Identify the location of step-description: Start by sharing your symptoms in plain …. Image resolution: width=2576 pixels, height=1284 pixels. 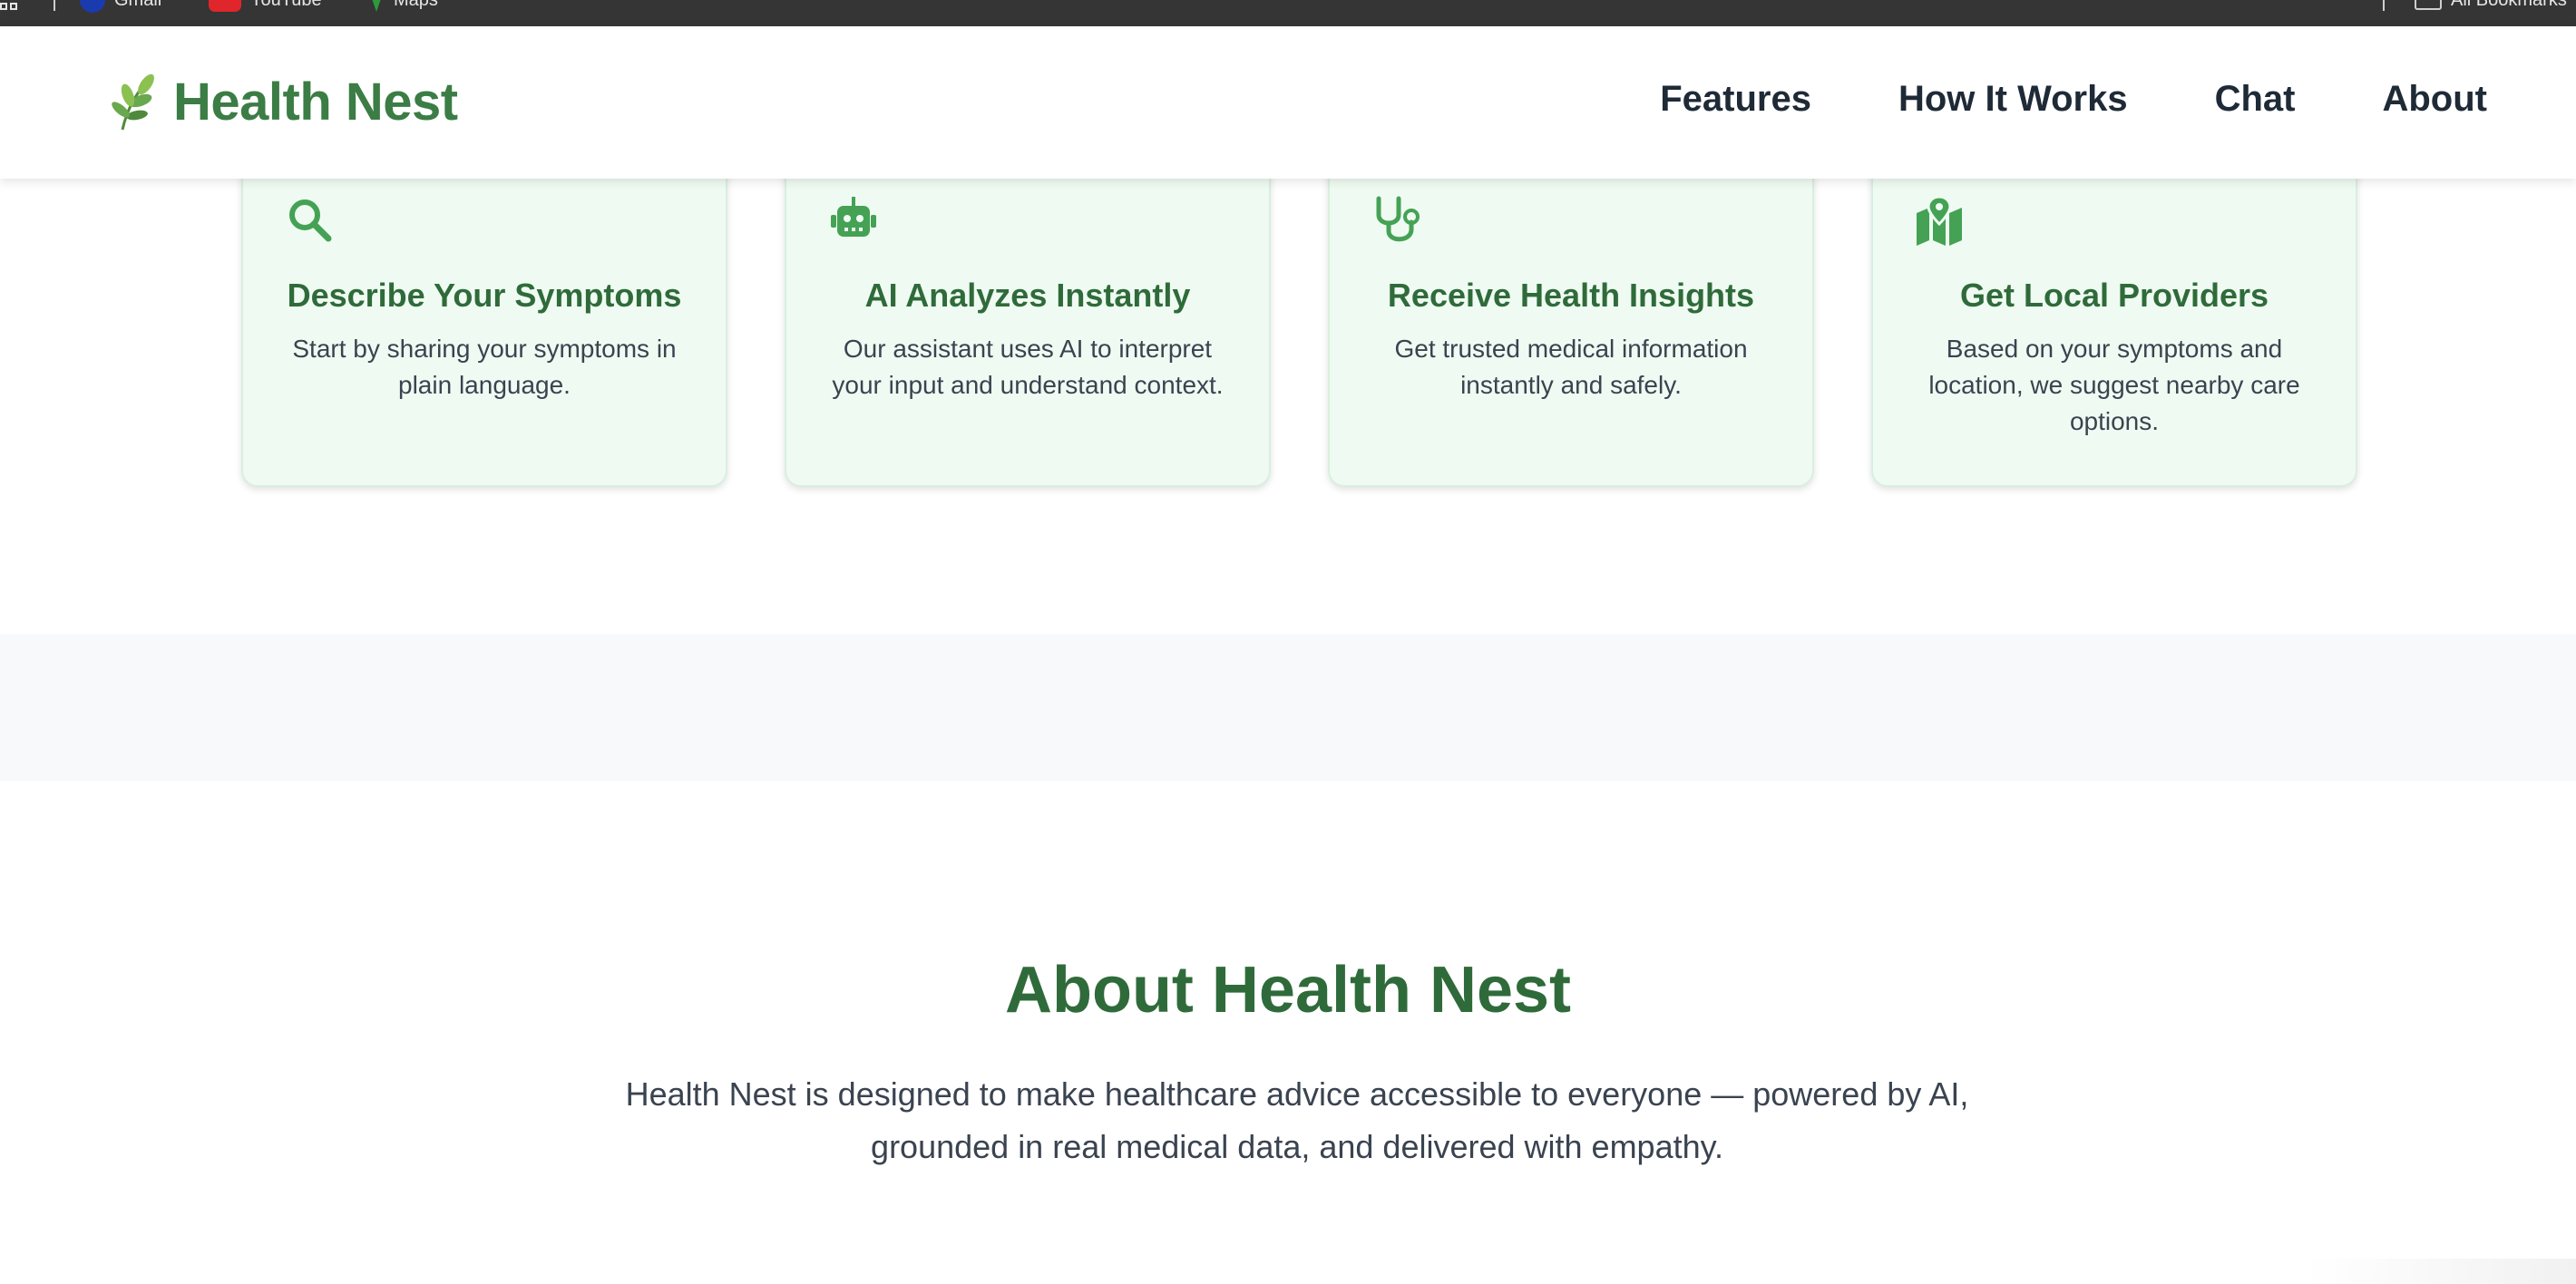
(484, 367).